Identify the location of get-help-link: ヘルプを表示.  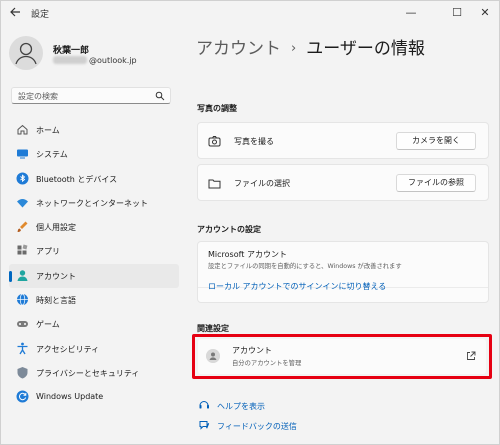
(232, 406).